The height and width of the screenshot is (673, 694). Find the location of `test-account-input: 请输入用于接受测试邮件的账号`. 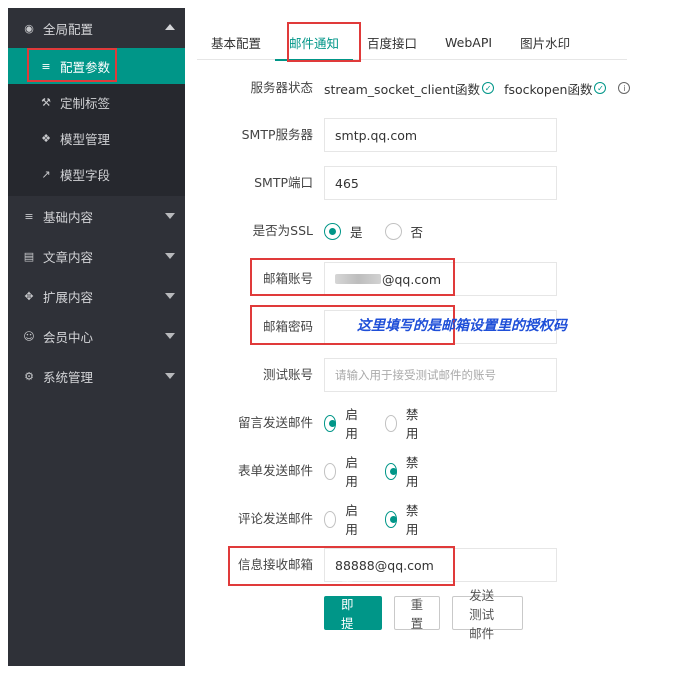

test-account-input: 请输入用于接受测试邮件的账号 is located at coordinates (440, 375).